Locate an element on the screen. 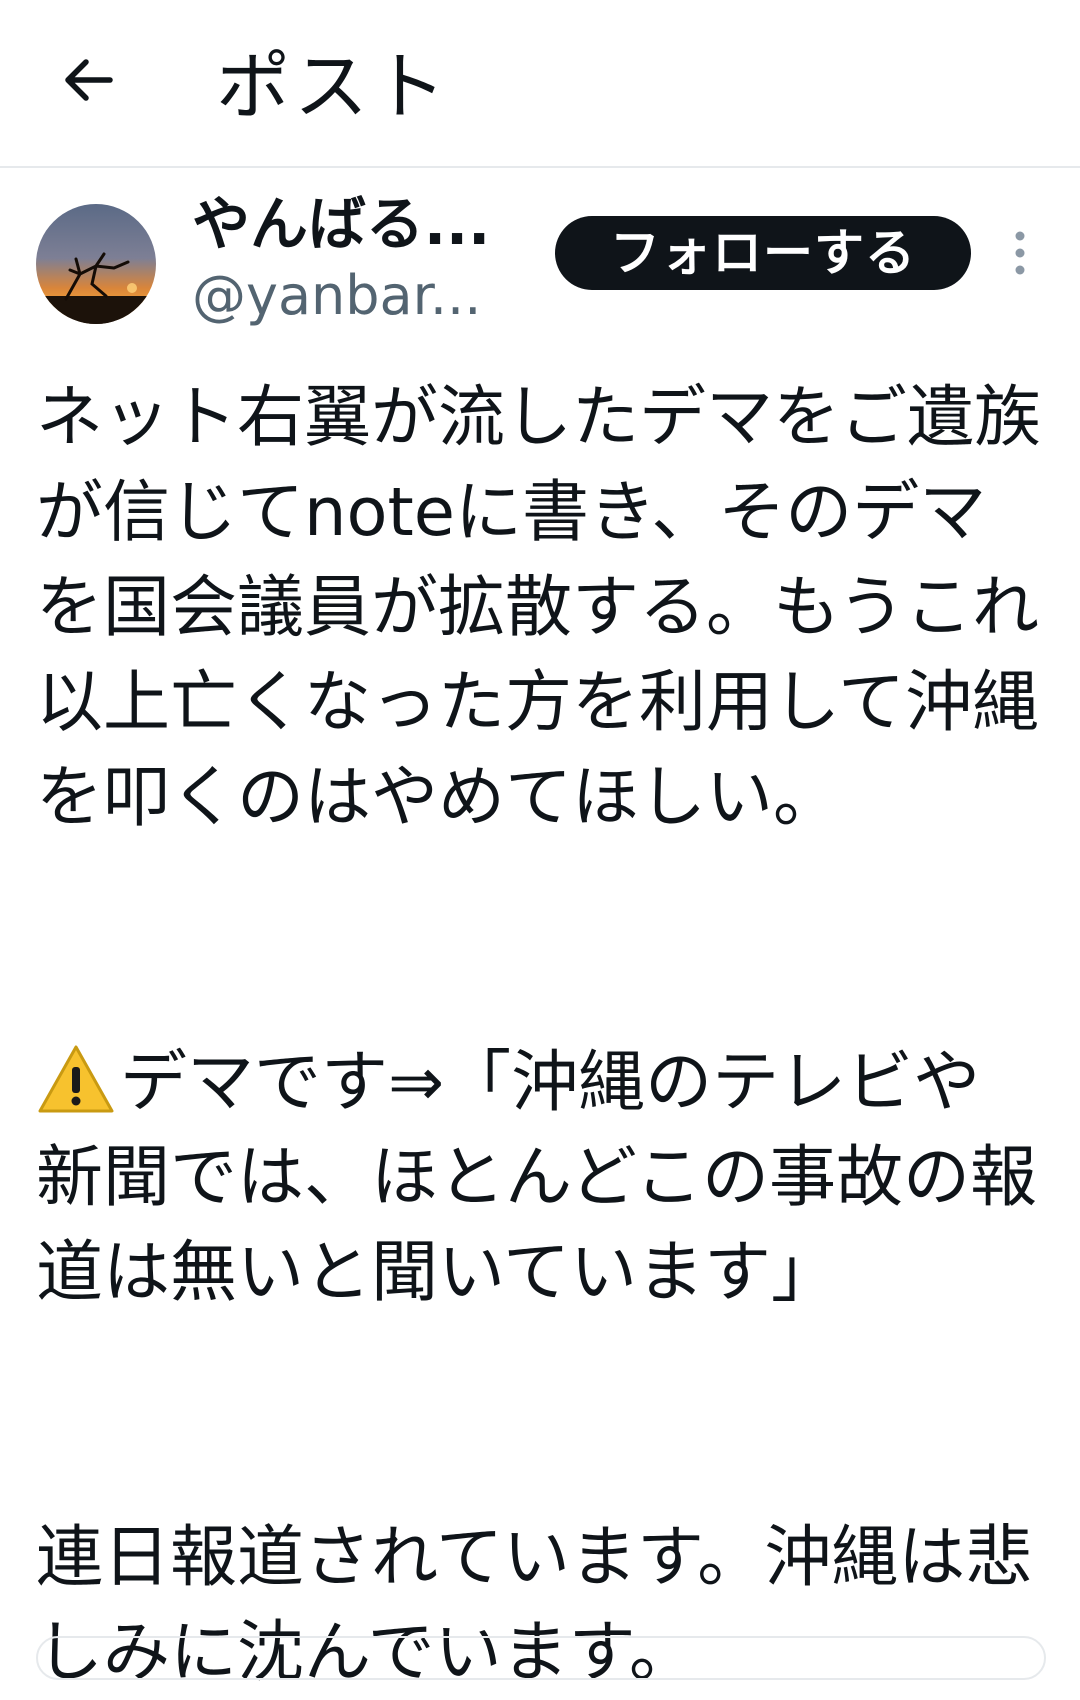  embedded-card is located at coordinates (541, 1658).